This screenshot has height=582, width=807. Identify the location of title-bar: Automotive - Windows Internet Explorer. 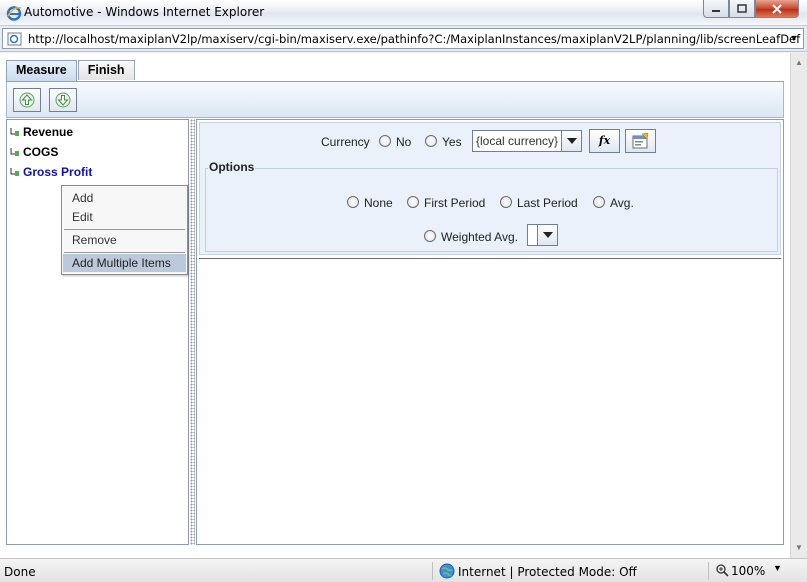
(403, 13).